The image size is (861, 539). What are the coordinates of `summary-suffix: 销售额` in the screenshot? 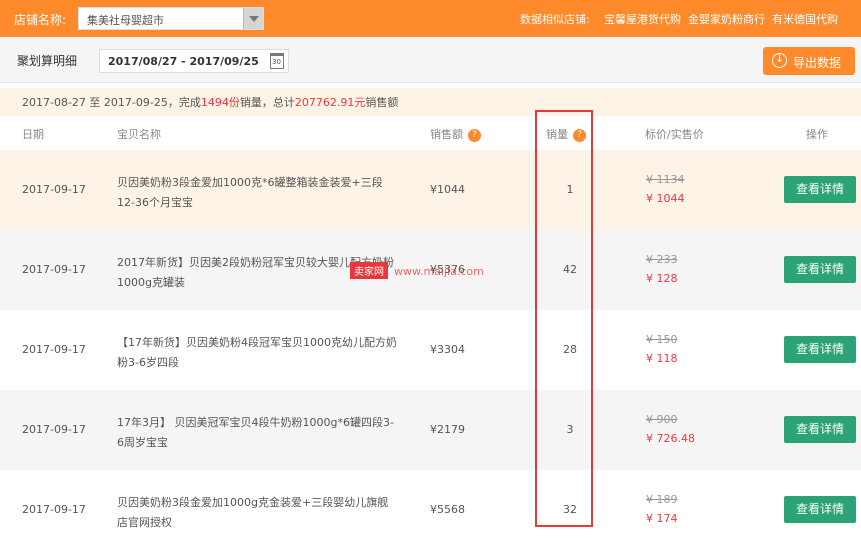 It's located at (382, 102).